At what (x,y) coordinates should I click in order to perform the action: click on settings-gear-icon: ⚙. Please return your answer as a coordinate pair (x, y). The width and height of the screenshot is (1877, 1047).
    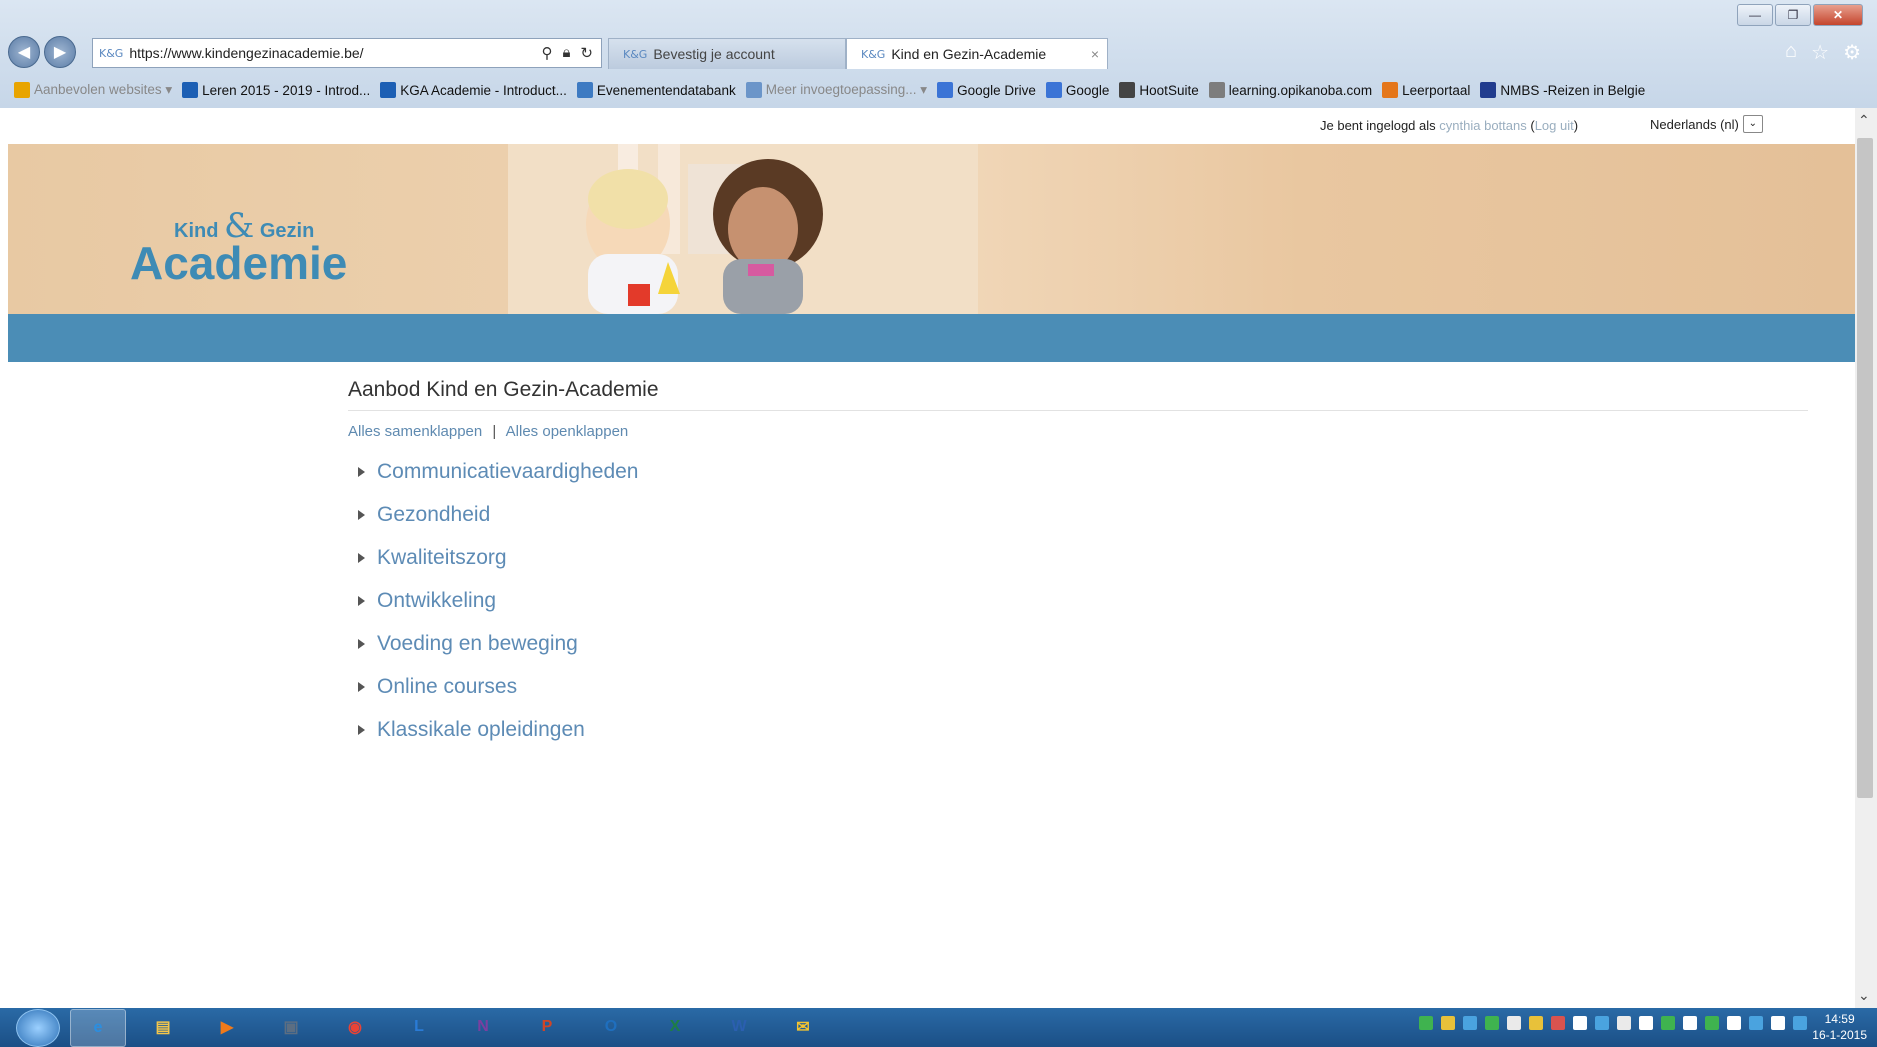
    Looking at the image, I should click on (1852, 52).